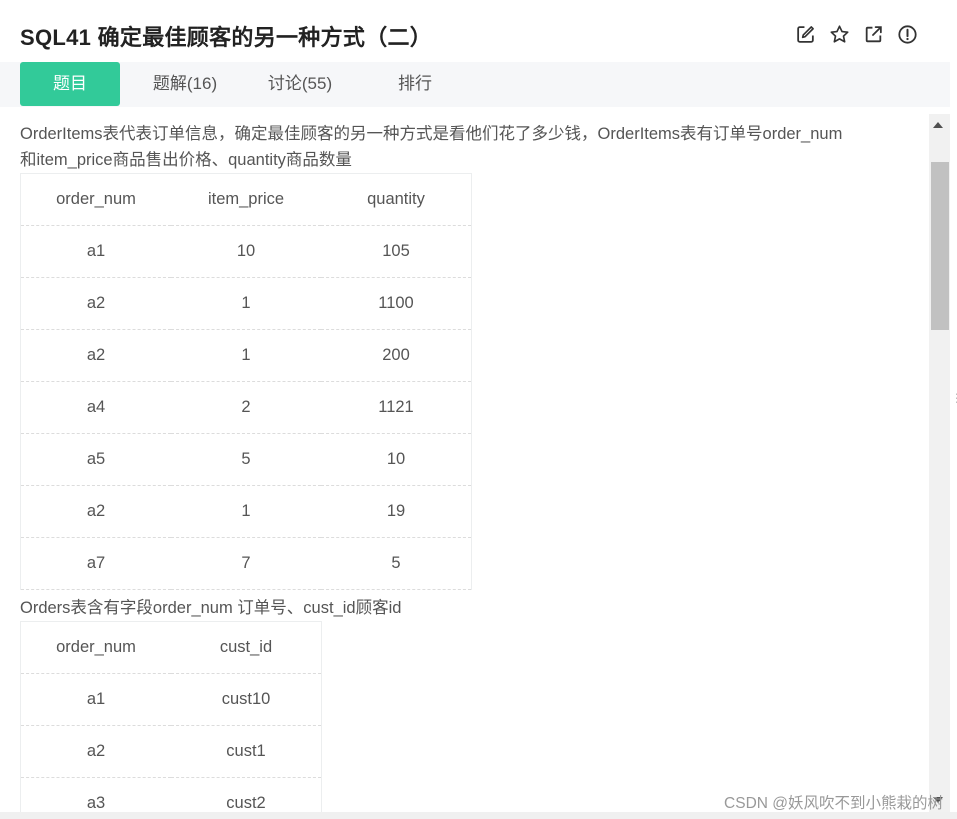  I want to click on table-row: a1 cust10, so click(171, 699).